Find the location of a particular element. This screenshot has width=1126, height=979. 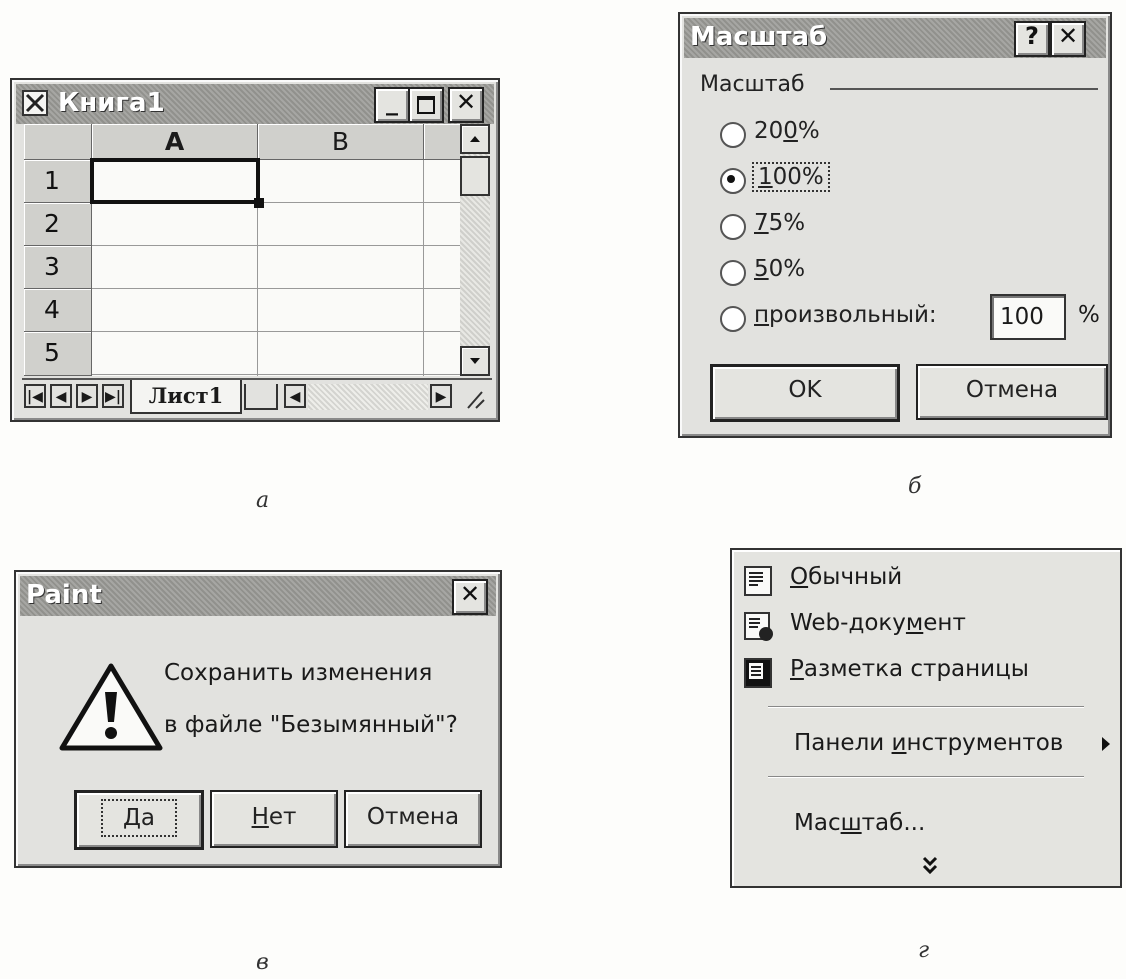

horizontal-scroll-right: ▶ is located at coordinates (441, 396).